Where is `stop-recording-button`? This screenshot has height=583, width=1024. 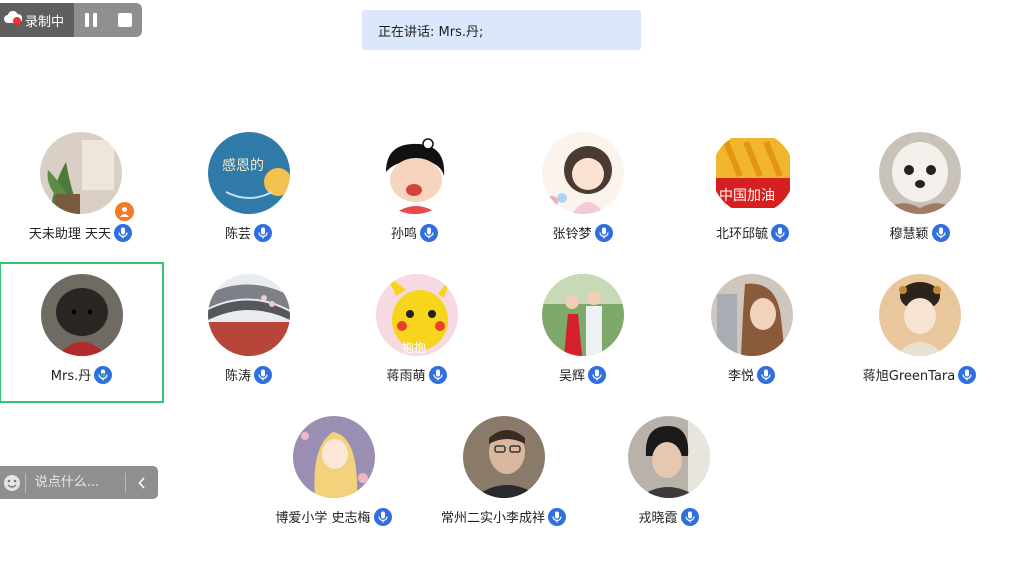 stop-recording-button is located at coordinates (125, 20).